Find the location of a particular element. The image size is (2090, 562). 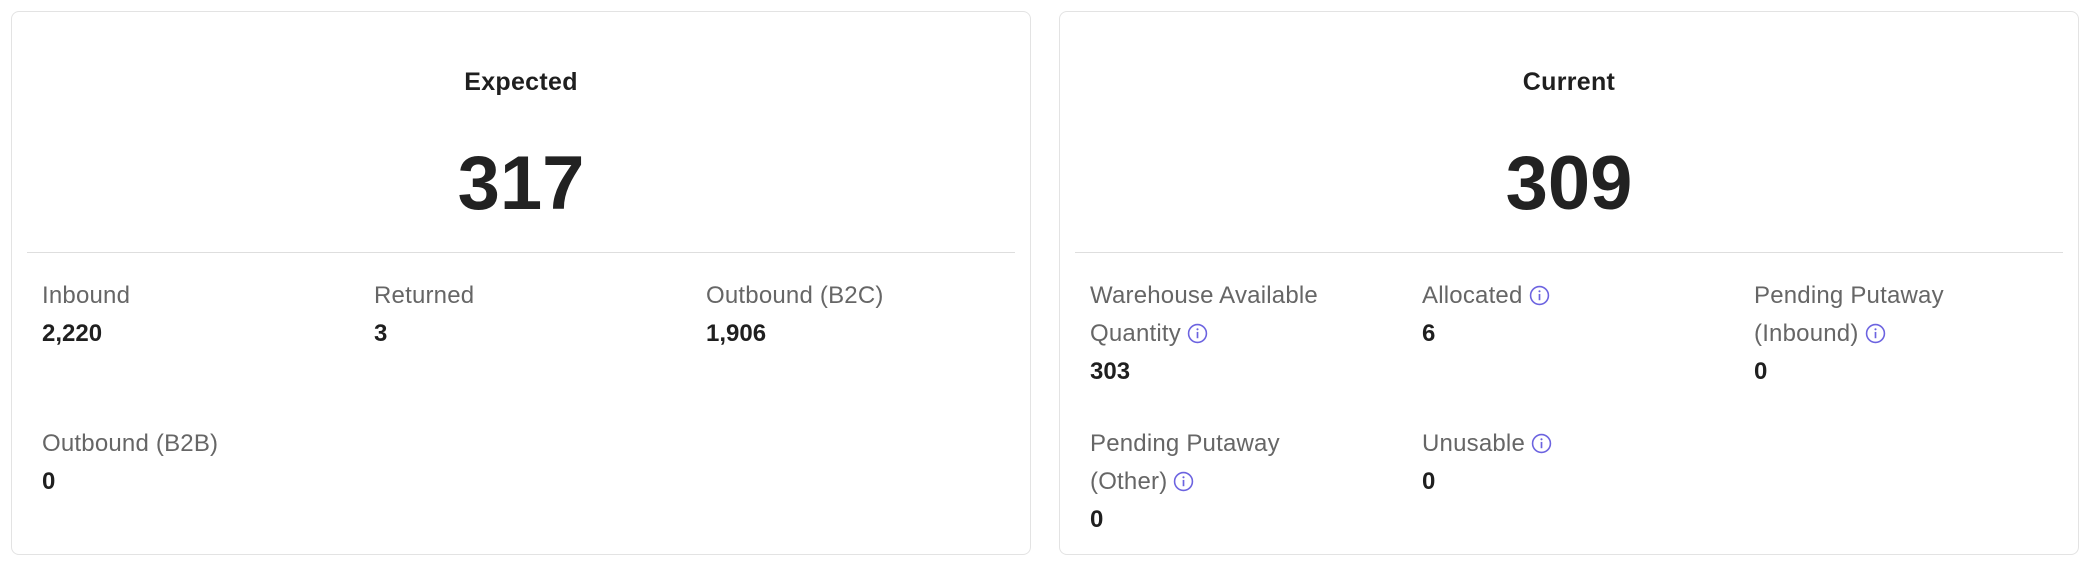

expected-divider is located at coordinates (521, 252).